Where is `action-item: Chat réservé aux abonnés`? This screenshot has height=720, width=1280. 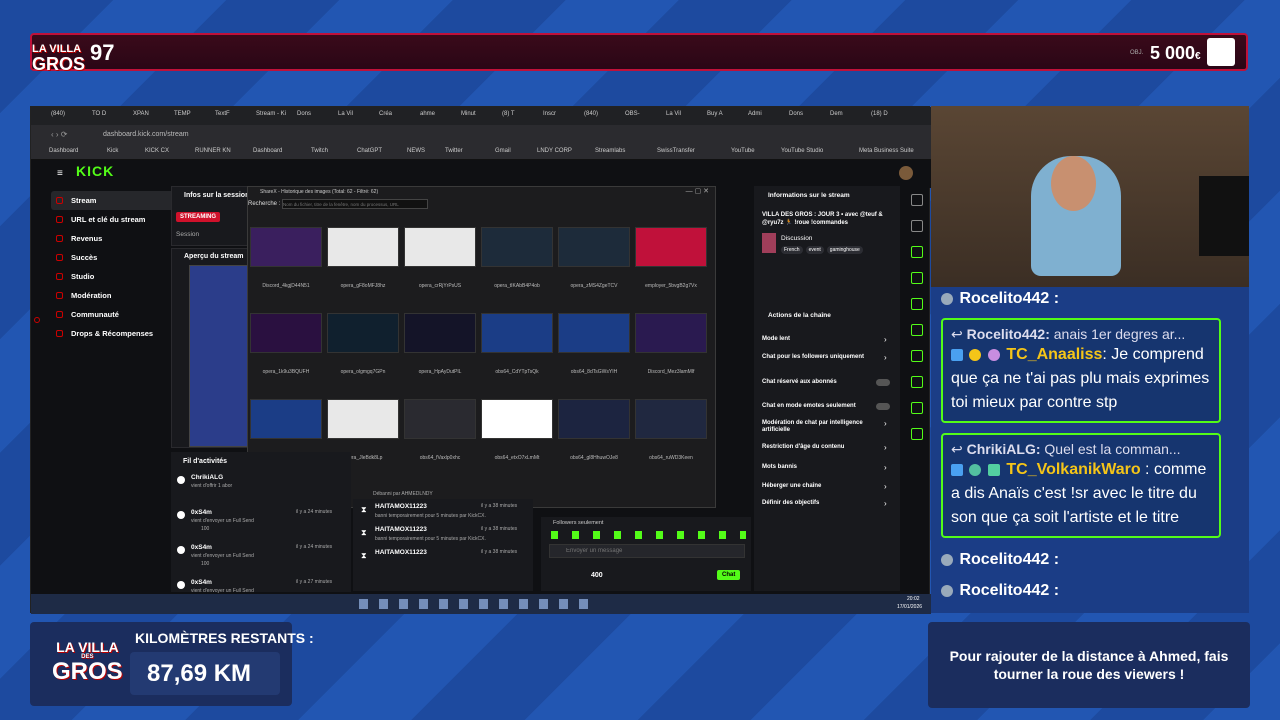
action-item: Chat réservé aux abonnés is located at coordinates (817, 382).